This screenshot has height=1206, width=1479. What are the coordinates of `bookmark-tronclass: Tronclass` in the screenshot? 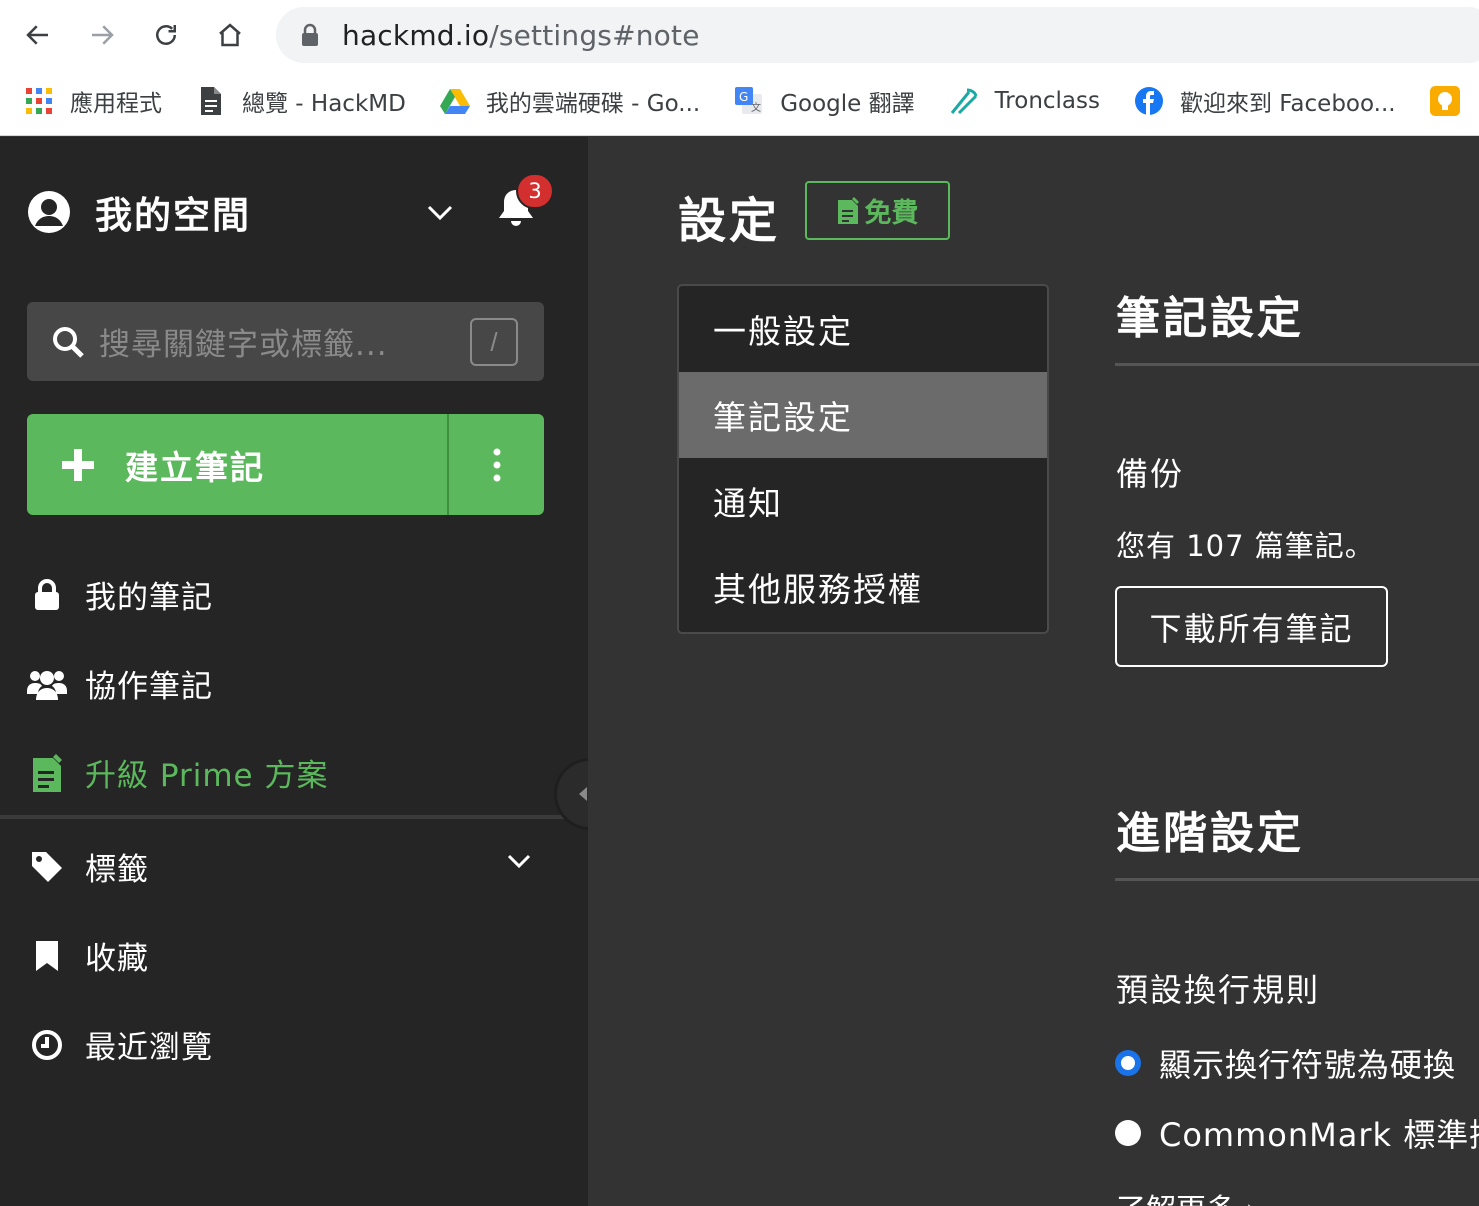 It's located at (1024, 101).